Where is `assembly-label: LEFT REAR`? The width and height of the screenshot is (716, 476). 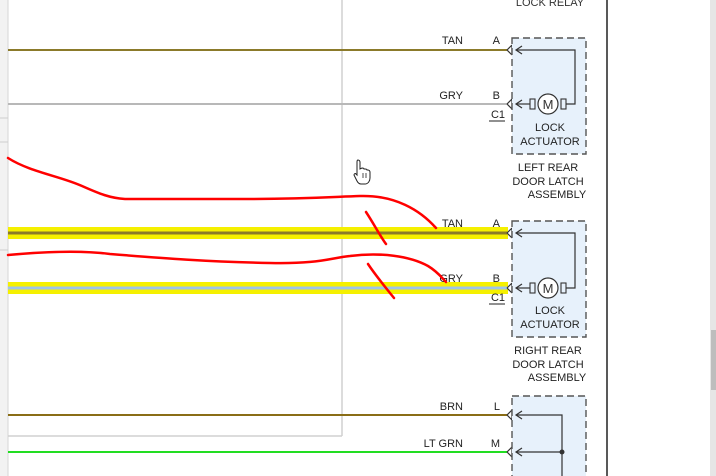 assembly-label: LEFT REAR is located at coordinates (548, 168).